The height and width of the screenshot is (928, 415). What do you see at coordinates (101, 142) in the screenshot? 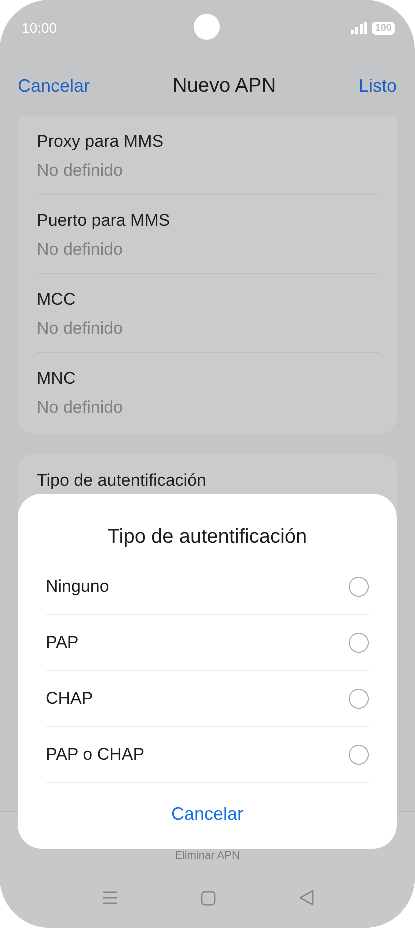
I see `field-label: Proxy para MMS` at bounding box center [101, 142].